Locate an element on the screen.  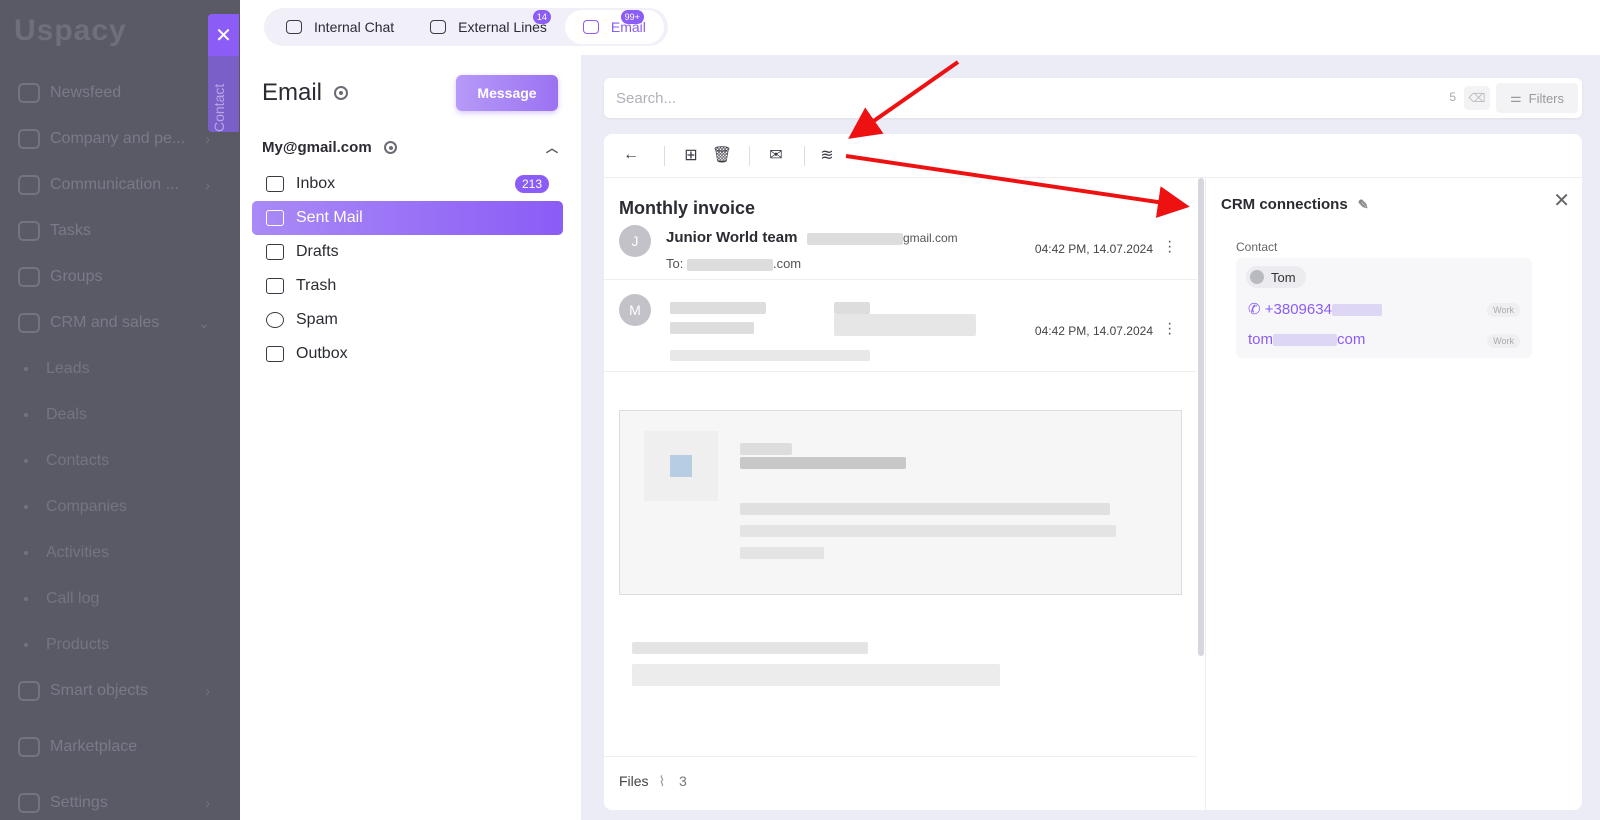
mail-icon: ✉ is located at coordinates (776, 155).